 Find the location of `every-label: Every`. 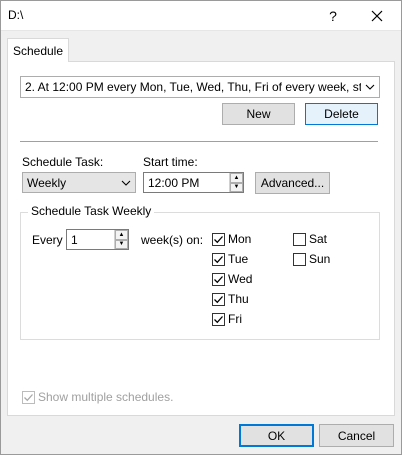

every-label: Every is located at coordinates (47, 240).